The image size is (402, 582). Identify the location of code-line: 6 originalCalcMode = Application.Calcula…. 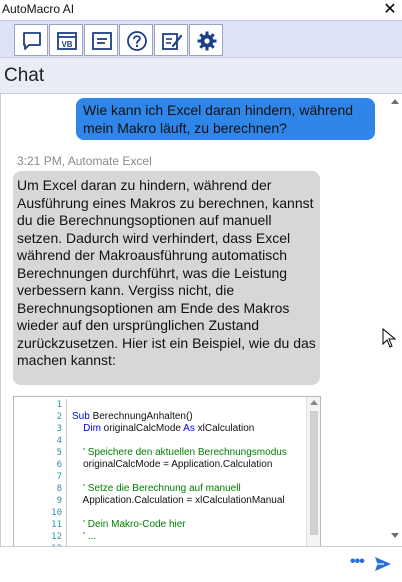
(162, 465).